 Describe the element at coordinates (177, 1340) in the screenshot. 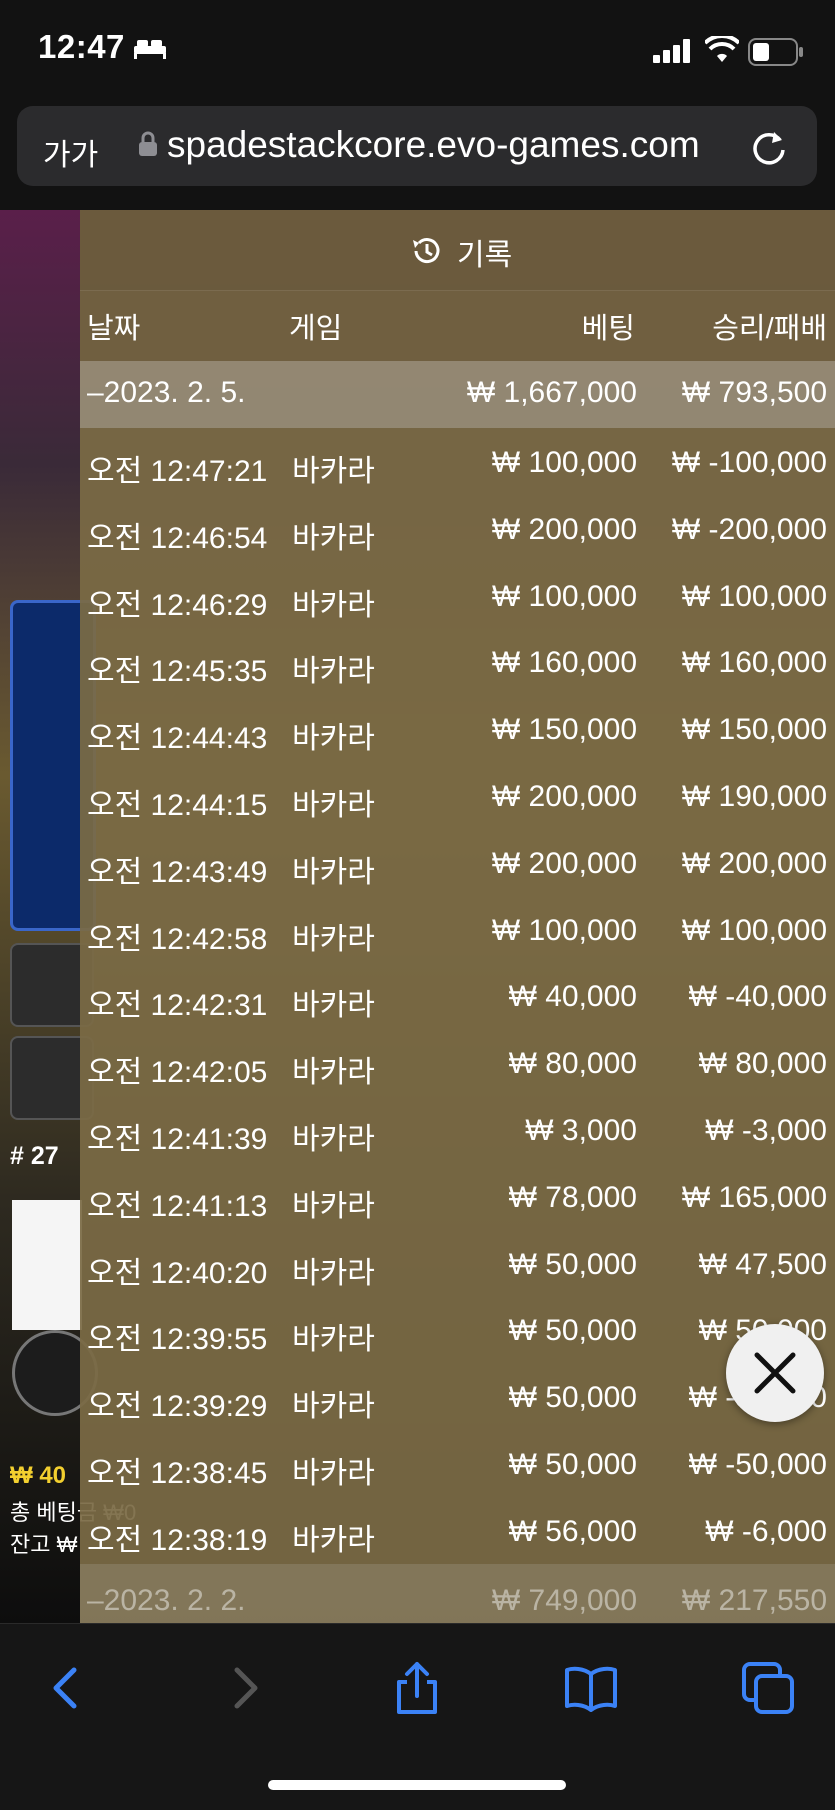

I see `row-time: 오전 12:39:55` at that location.